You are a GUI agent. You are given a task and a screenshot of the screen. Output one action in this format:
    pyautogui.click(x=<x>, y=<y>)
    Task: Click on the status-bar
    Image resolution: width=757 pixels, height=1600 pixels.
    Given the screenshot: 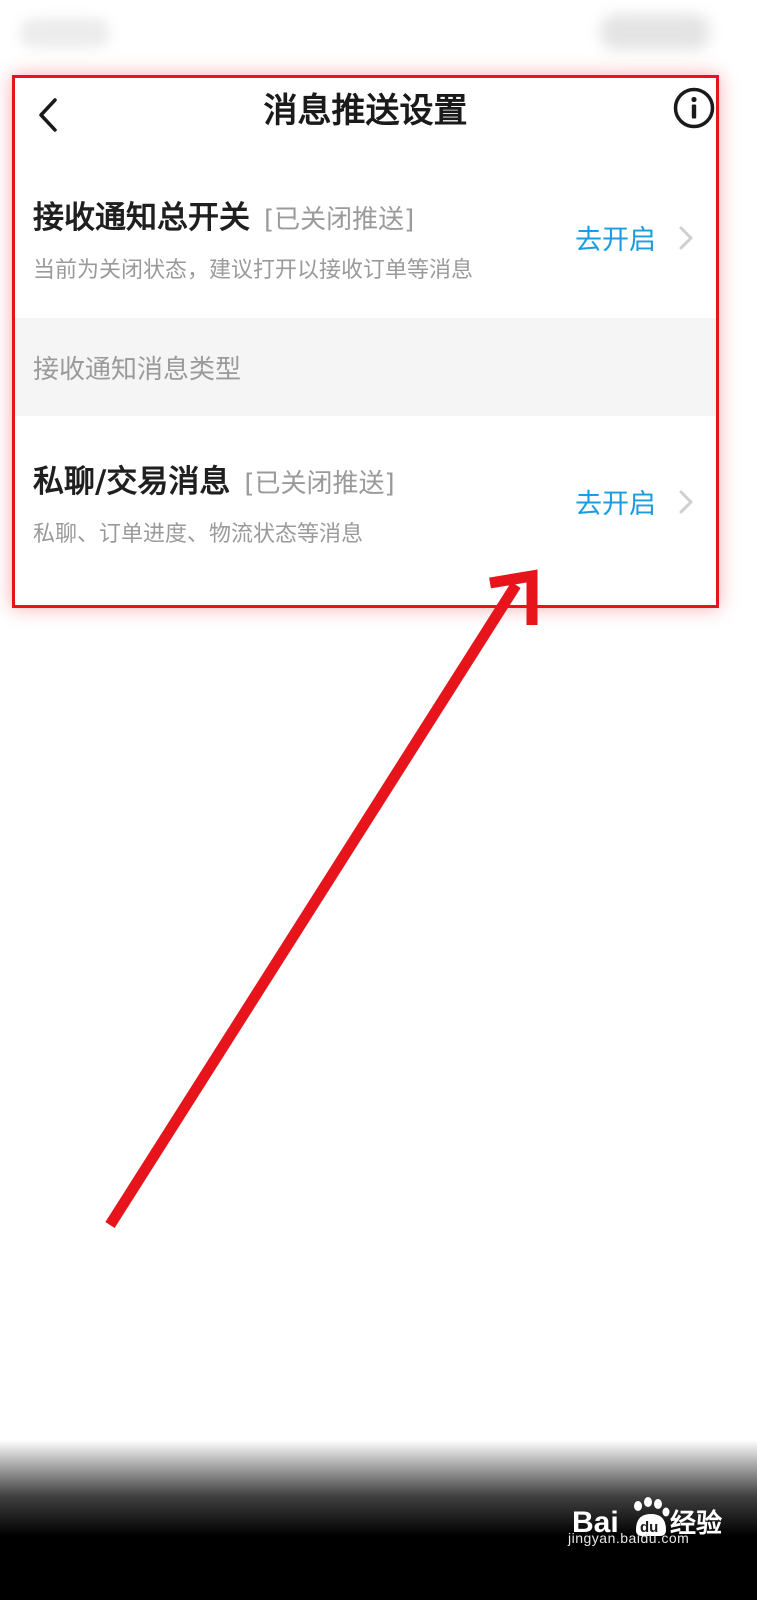 What is the action you would take?
    pyautogui.click(x=378, y=35)
    